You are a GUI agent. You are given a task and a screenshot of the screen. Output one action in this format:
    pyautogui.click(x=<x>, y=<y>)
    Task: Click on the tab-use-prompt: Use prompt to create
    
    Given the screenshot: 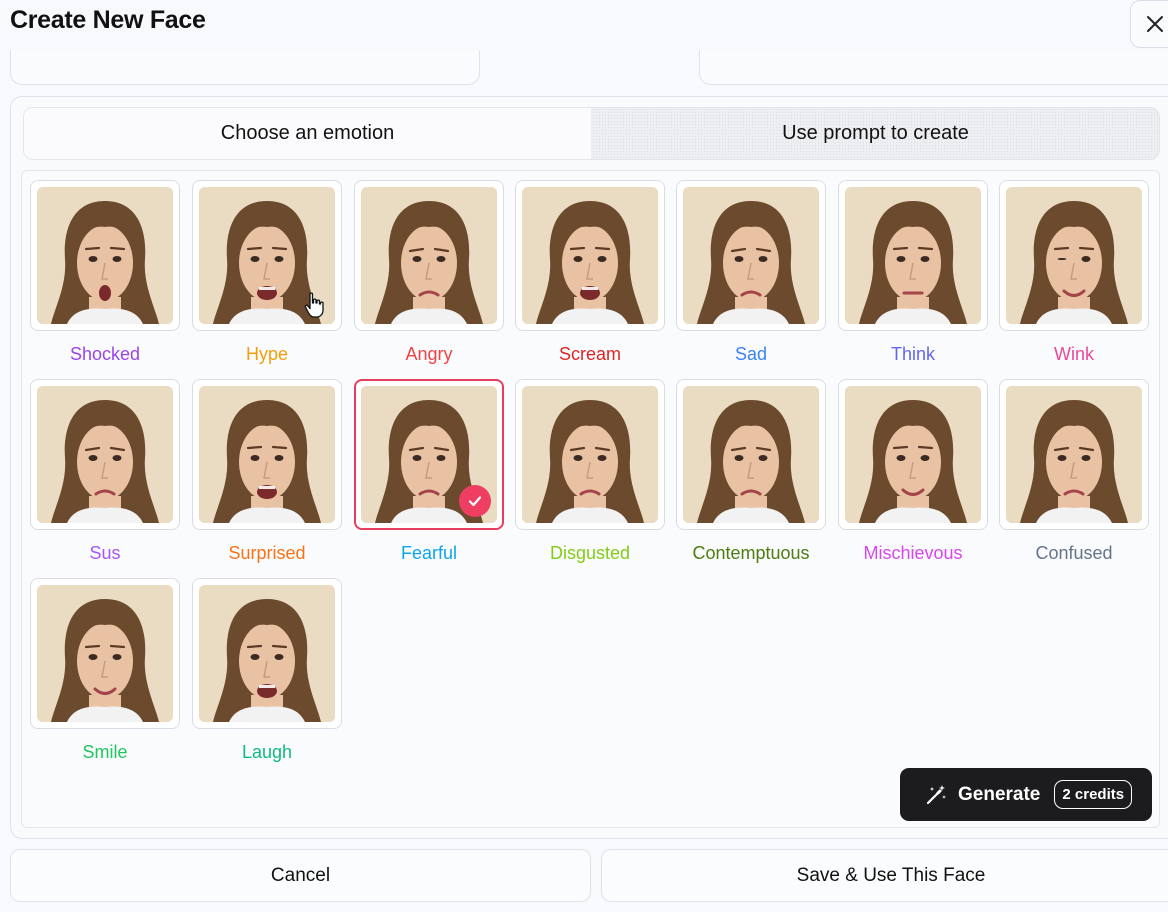 What is the action you would take?
    pyautogui.click(x=875, y=133)
    